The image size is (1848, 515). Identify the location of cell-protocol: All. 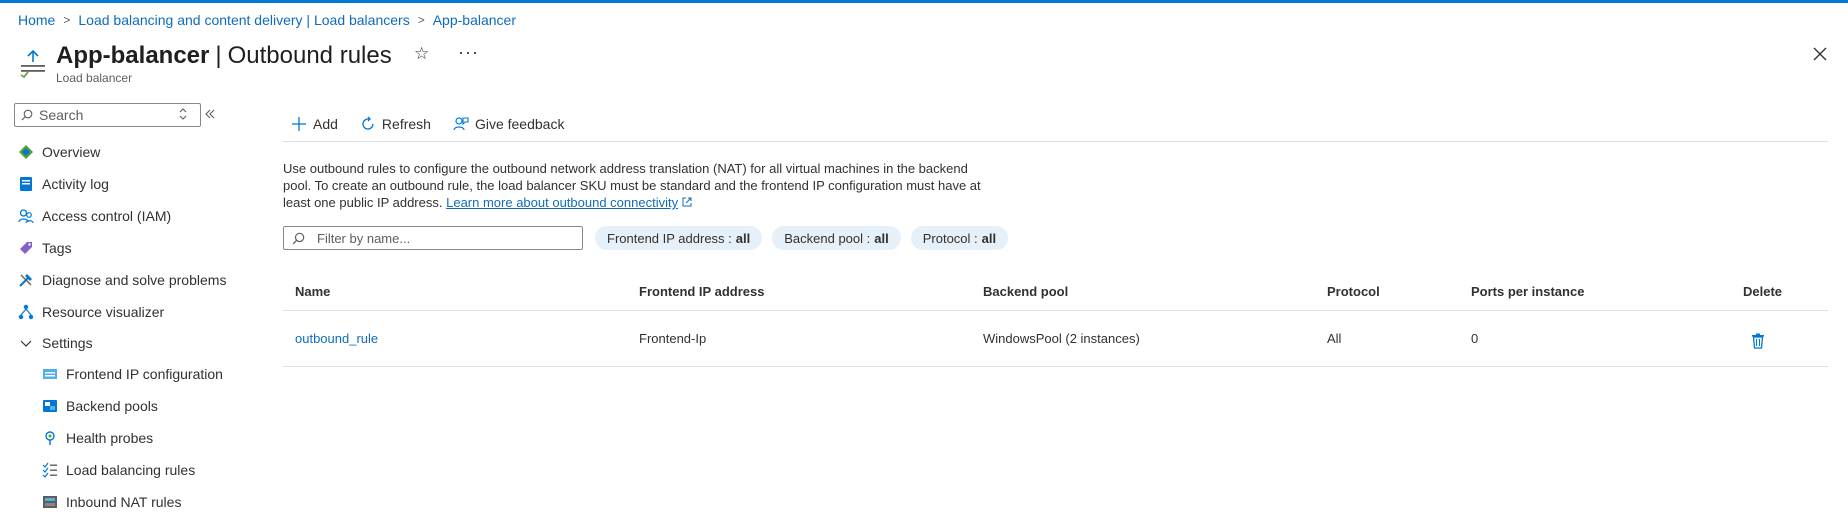
(1334, 338).